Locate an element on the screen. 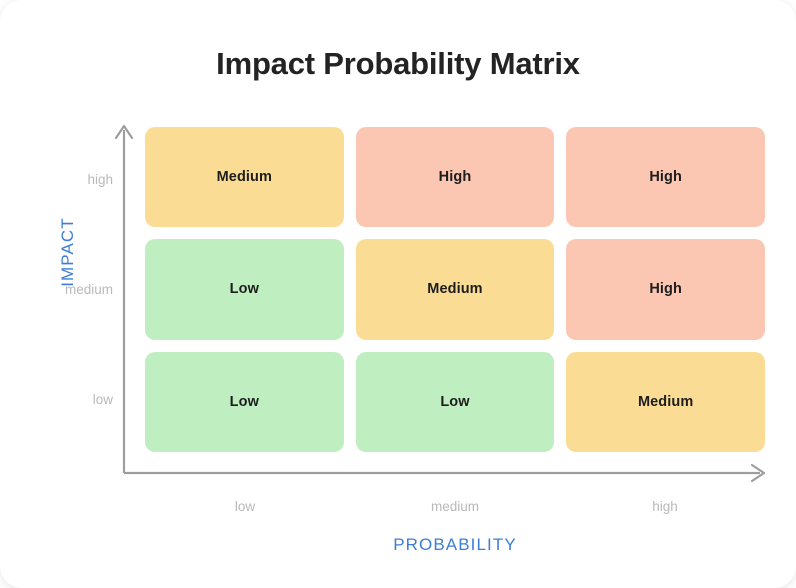 The height and width of the screenshot is (588, 796). y-axis-title: IMPACT is located at coordinates (67, 252).